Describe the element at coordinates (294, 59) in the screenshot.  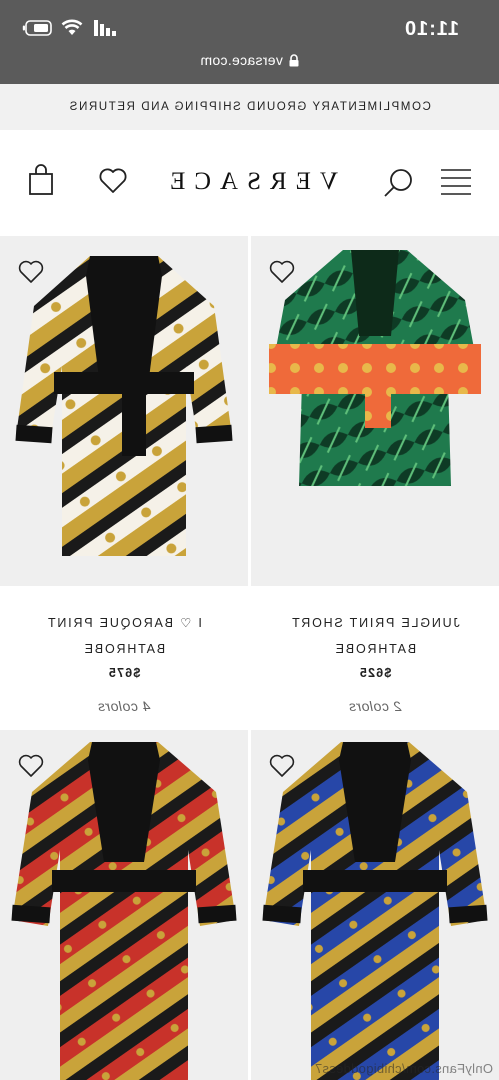
I see `lock-icon` at that location.